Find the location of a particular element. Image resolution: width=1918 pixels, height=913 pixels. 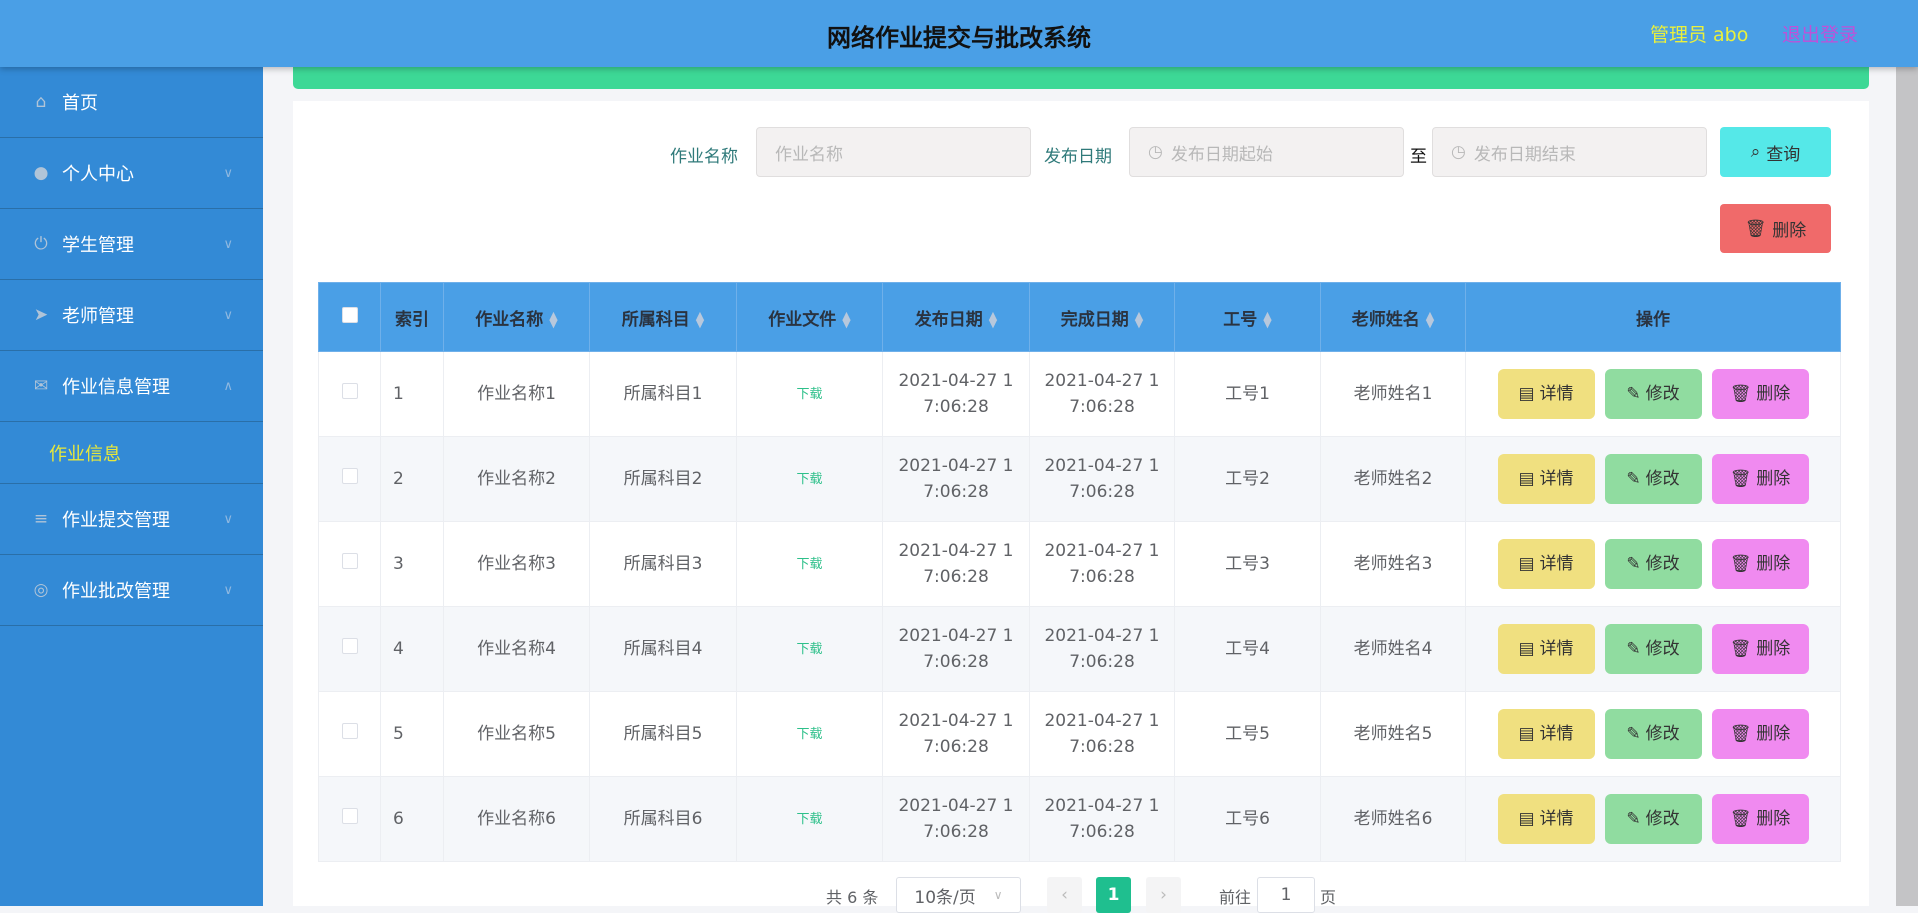

breadcrumb-bar is located at coordinates (1081, 78).